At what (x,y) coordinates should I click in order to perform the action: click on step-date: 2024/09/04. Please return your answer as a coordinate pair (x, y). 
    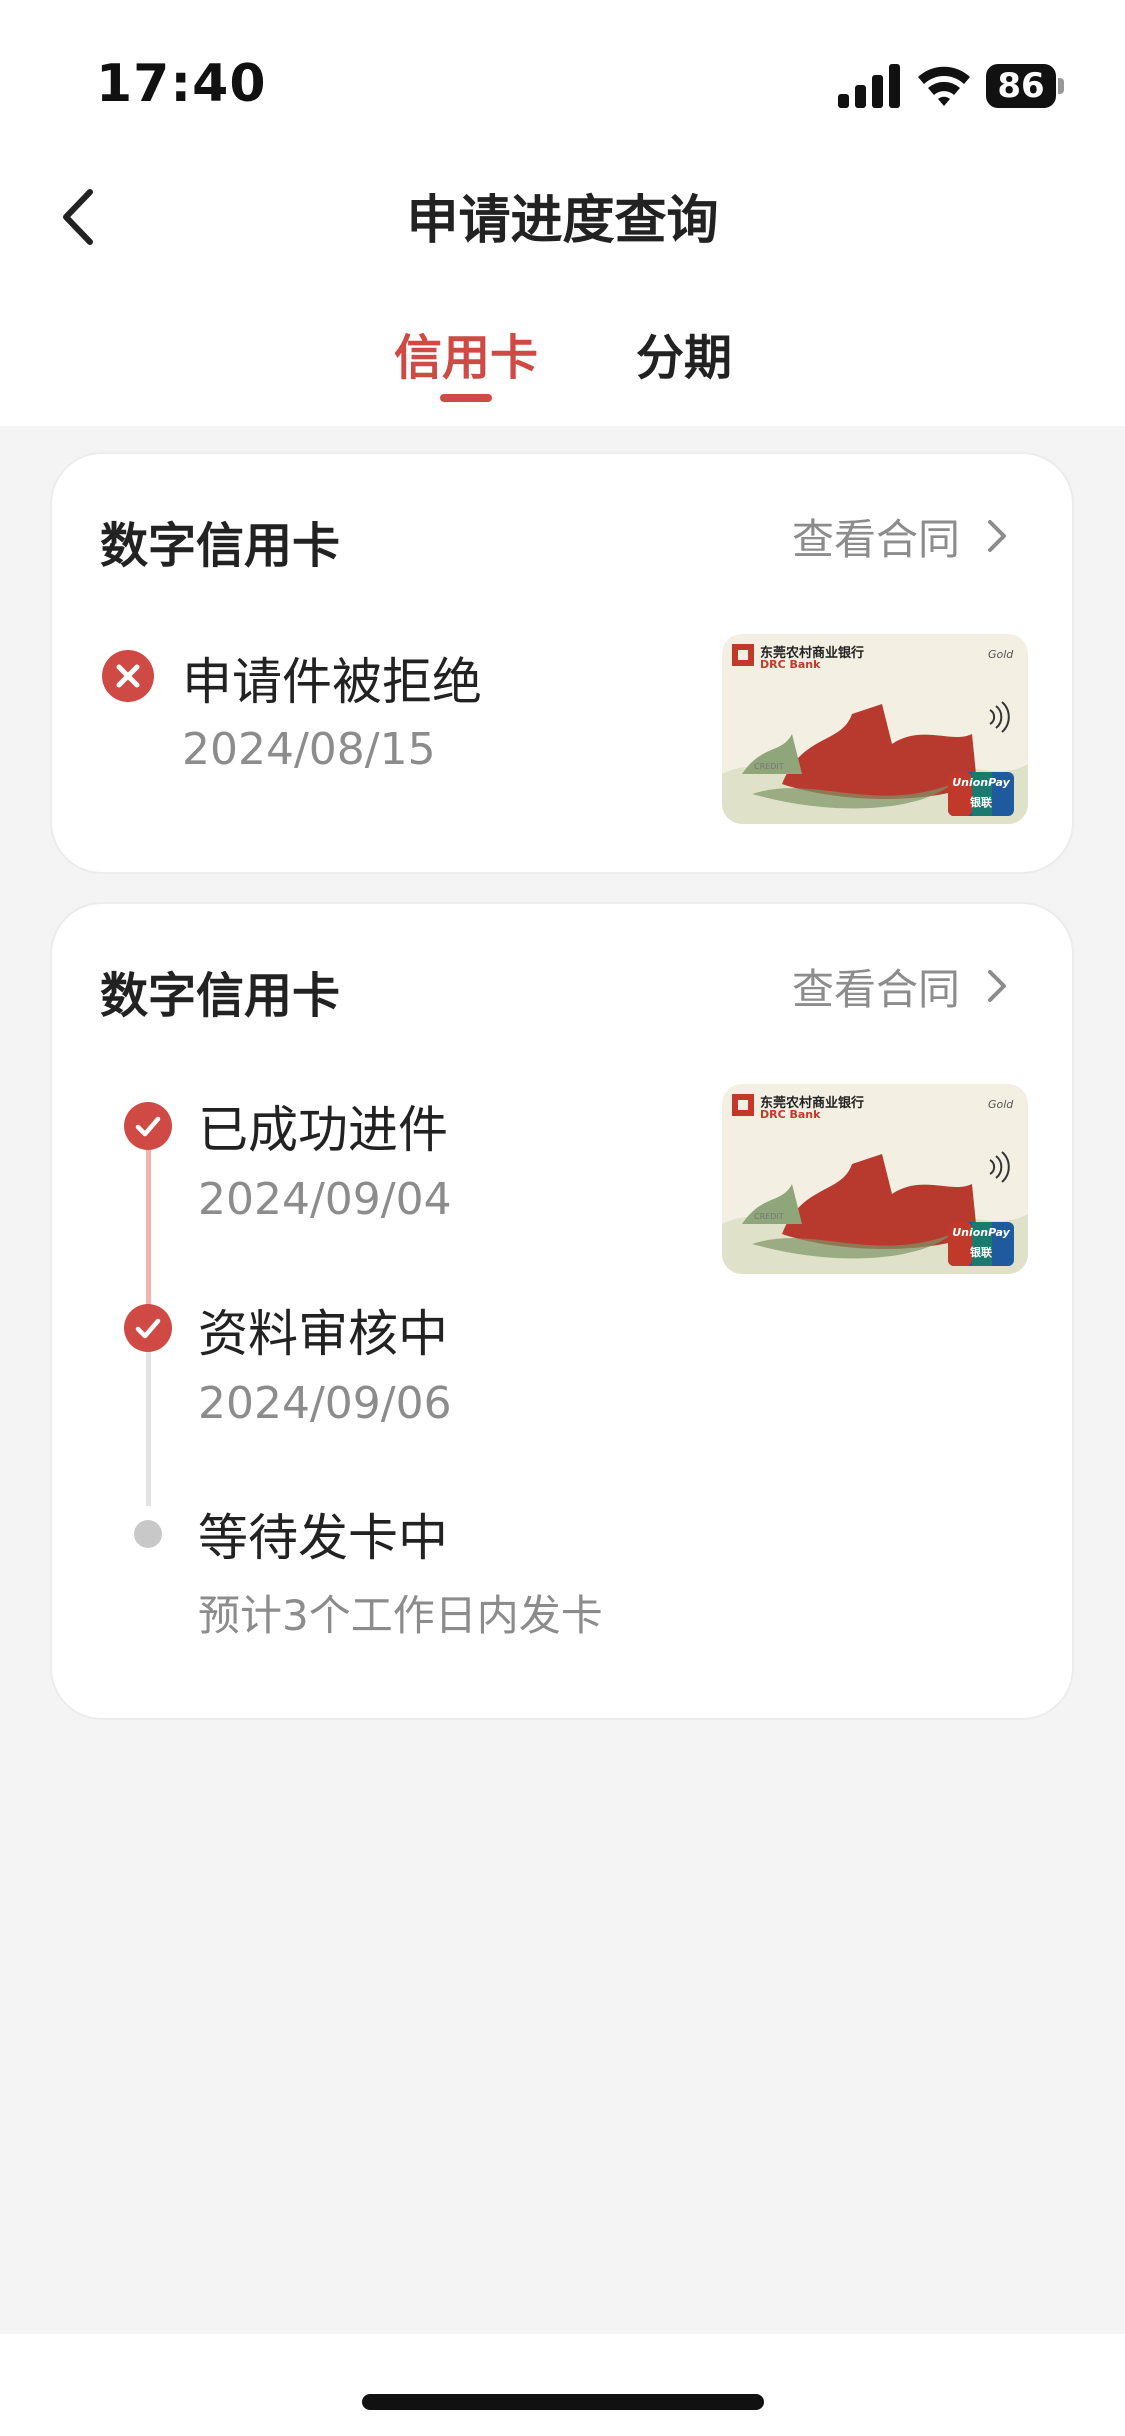
    Looking at the image, I should click on (325, 1199).